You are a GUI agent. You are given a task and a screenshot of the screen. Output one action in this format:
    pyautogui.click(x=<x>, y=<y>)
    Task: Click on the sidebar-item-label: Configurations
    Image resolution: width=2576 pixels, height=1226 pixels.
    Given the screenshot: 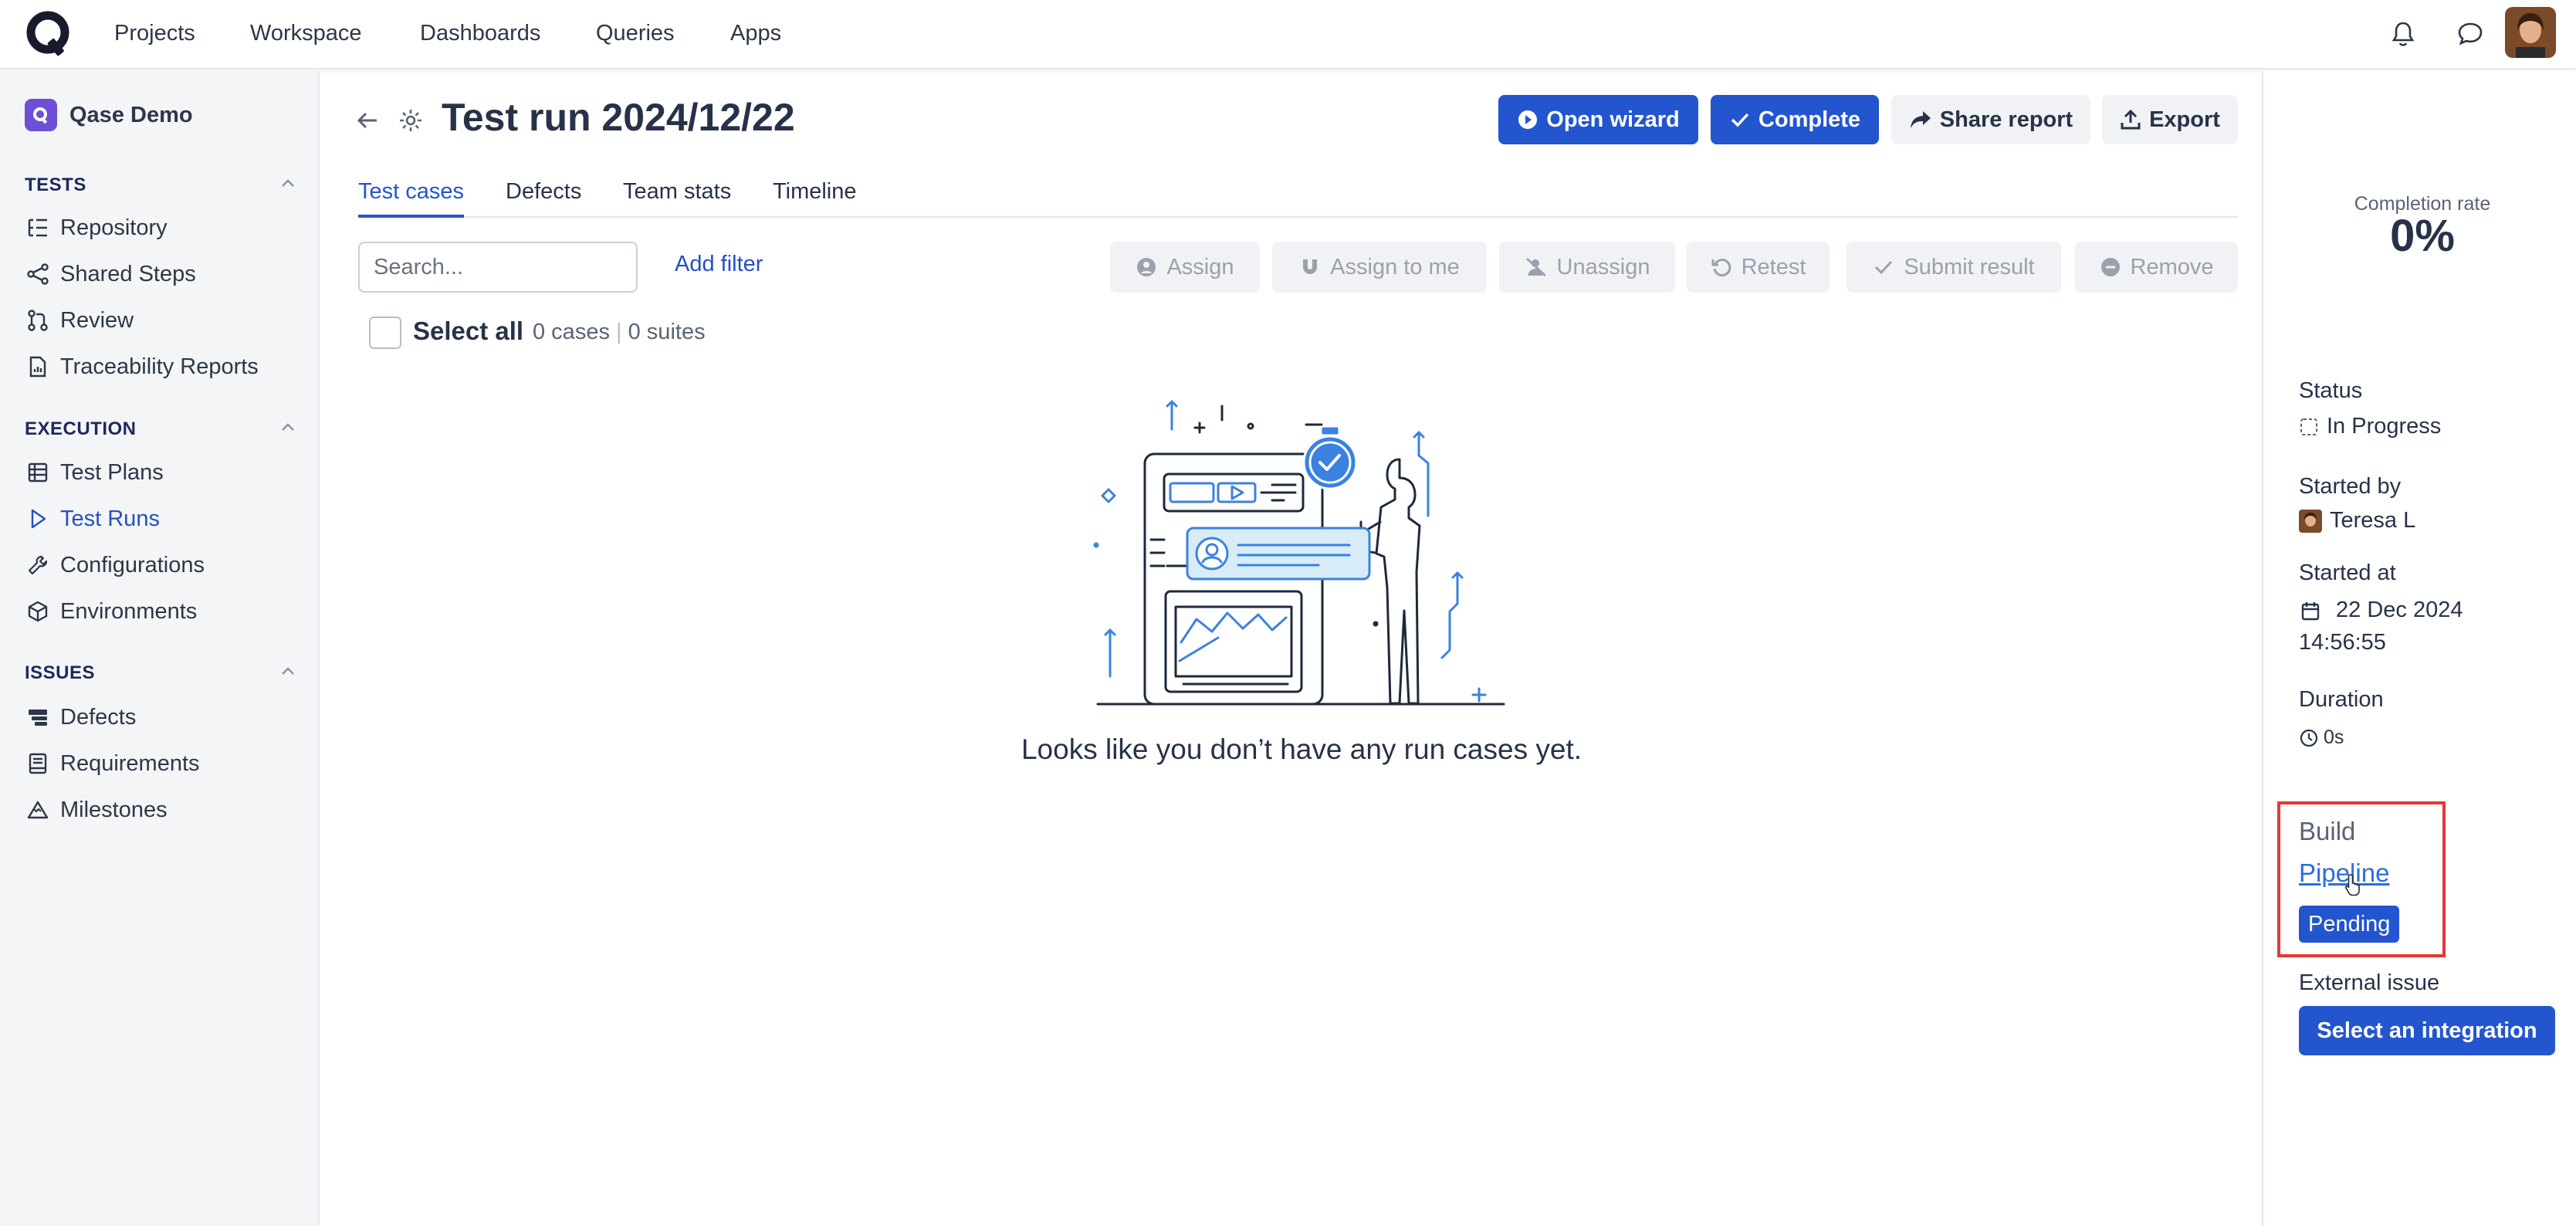 What is the action you would take?
    pyautogui.click(x=132, y=564)
    